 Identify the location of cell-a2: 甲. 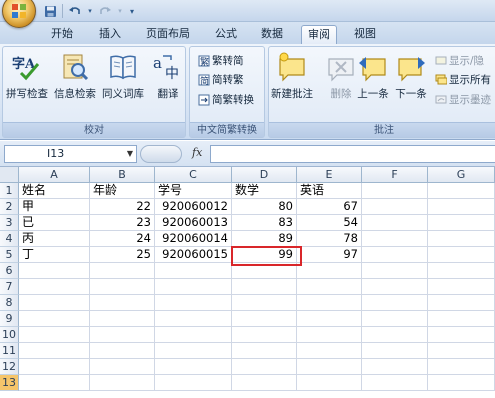
(54, 207).